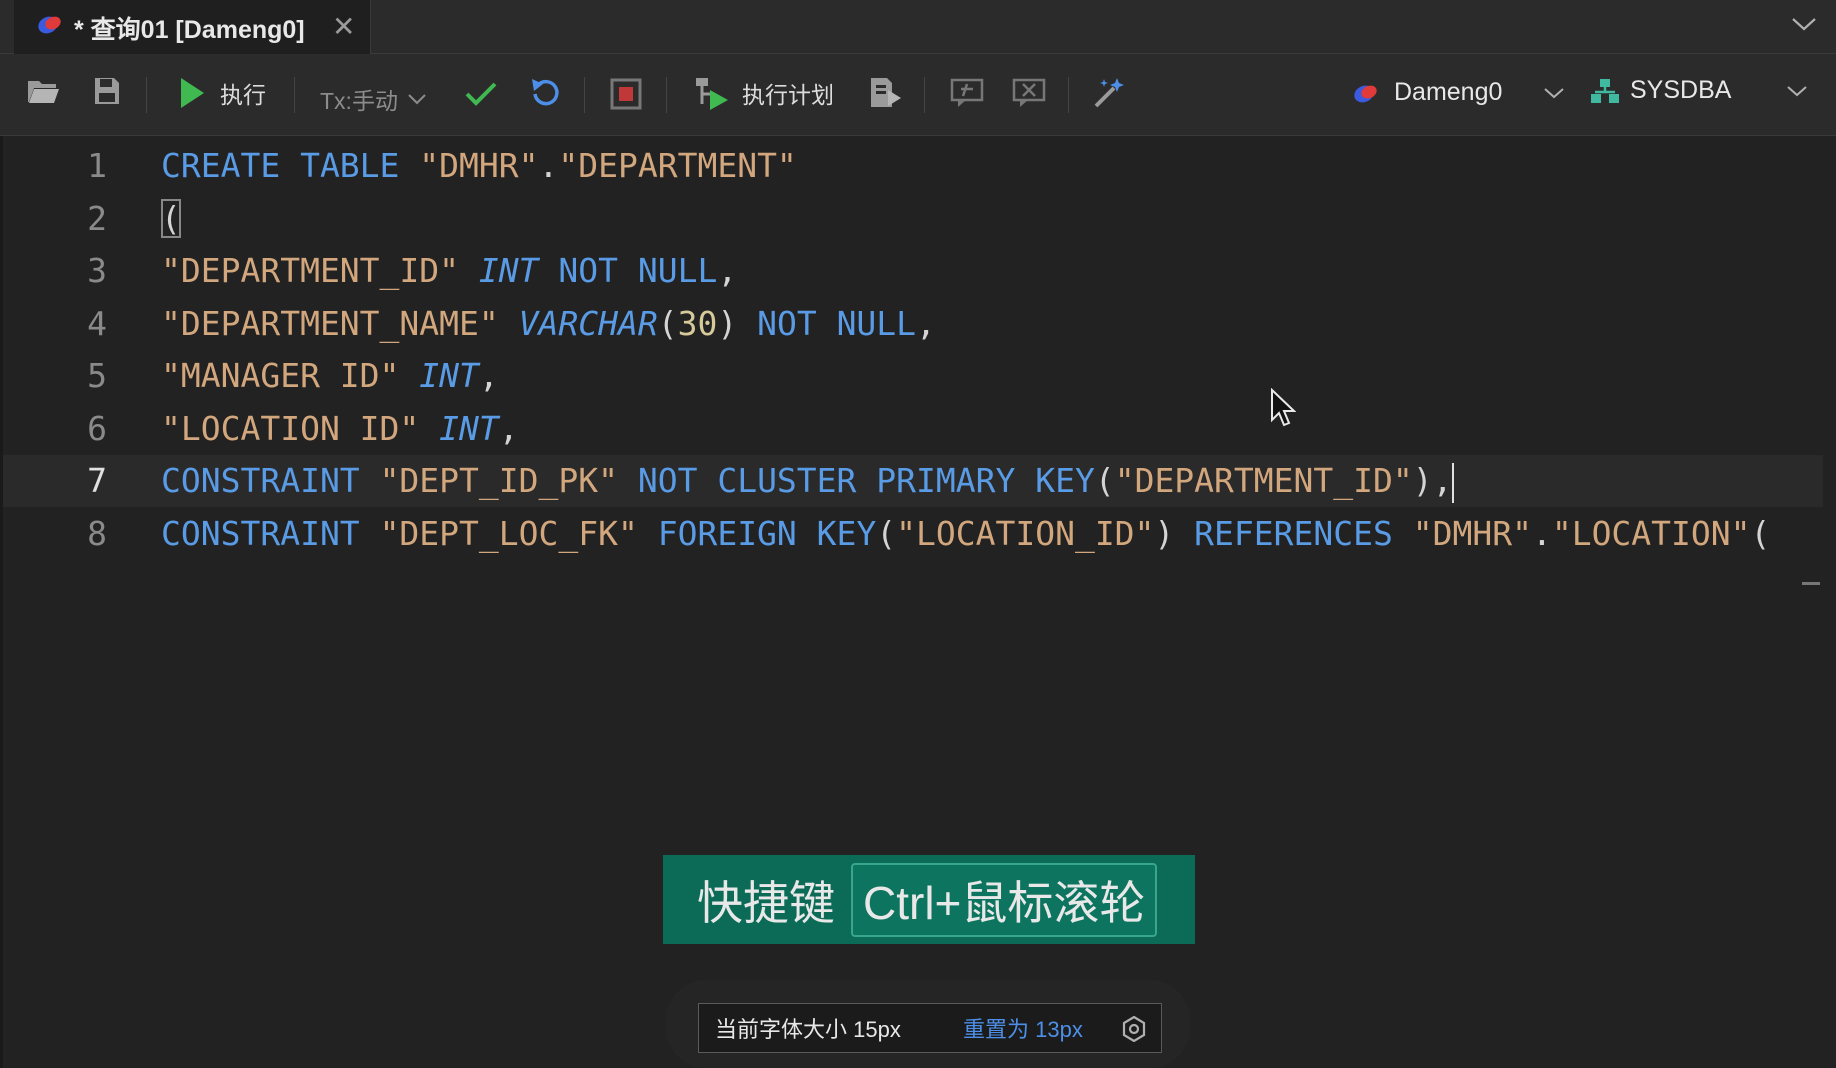 This screenshot has height=1068, width=1836. I want to click on line-number: 1, so click(97, 165).